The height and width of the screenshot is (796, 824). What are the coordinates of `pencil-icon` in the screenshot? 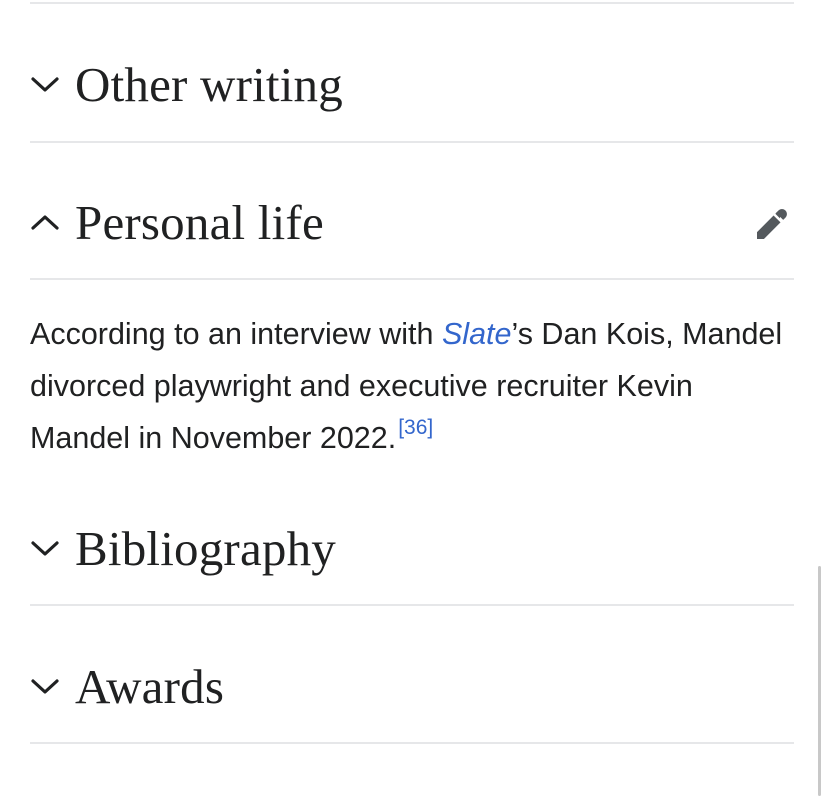 It's located at (772, 224).